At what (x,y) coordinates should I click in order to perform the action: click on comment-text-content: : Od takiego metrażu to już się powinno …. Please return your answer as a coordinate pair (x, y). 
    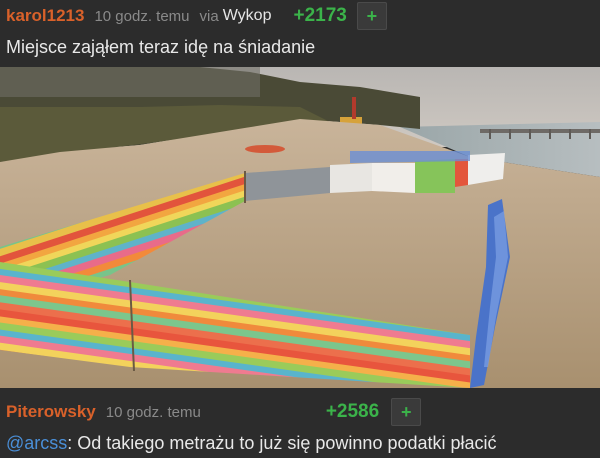
    Looking at the image, I should click on (282, 443).